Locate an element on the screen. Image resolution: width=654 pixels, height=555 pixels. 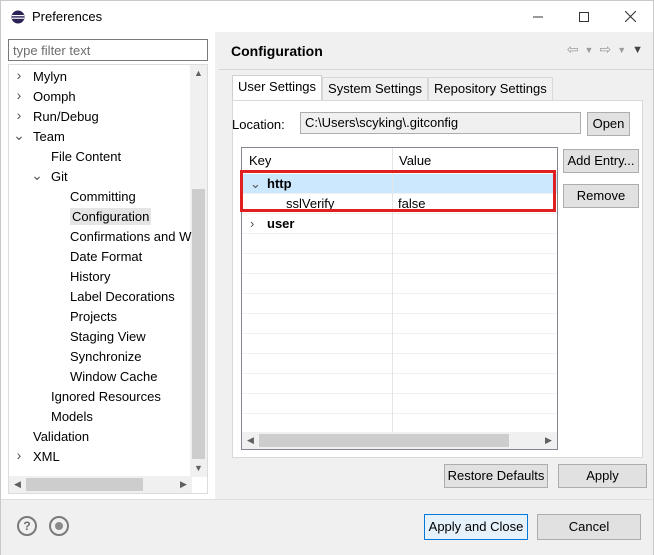
tree-item-validation: Validation is located at coordinates (61, 437).